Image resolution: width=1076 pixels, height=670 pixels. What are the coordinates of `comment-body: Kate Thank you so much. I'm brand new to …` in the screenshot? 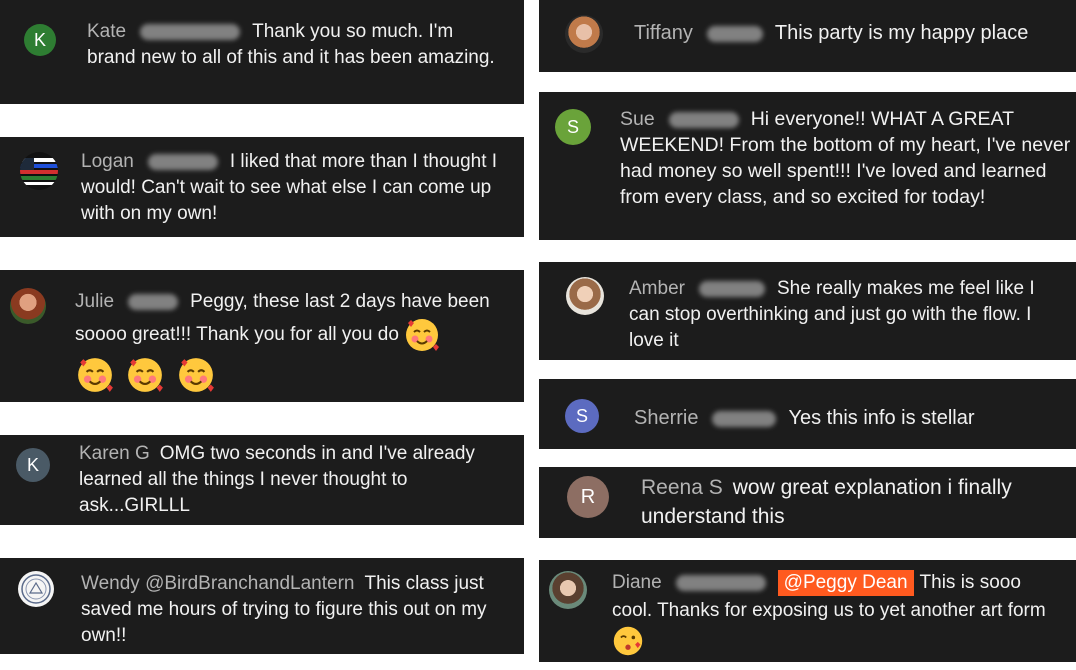 It's located at (292, 45).